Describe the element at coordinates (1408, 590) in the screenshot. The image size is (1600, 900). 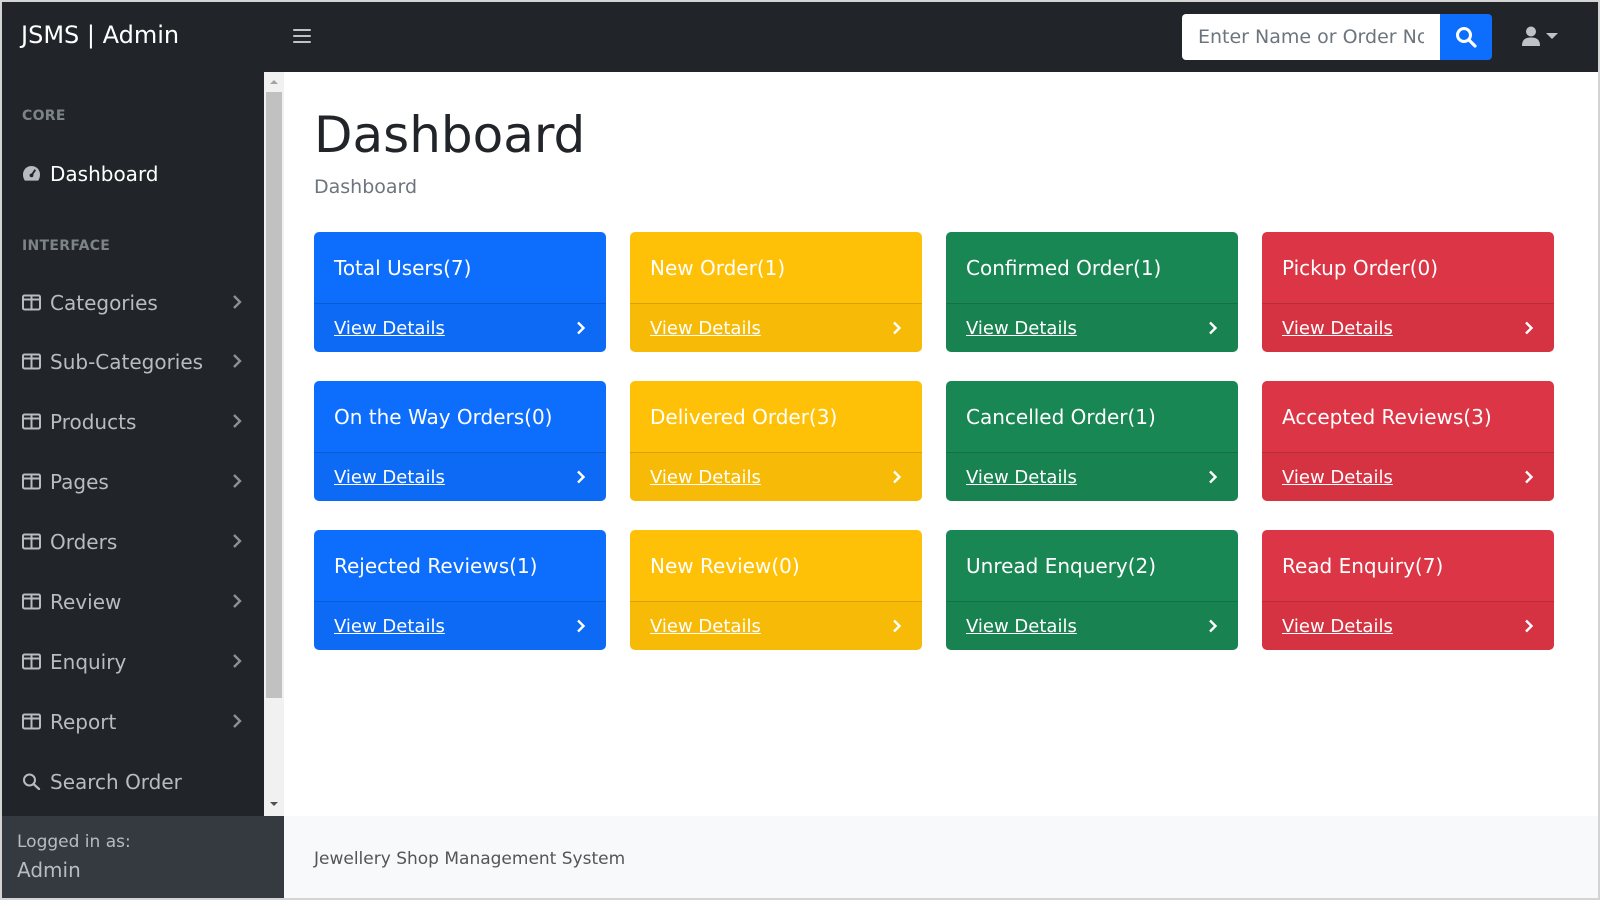
I see `card-read-enquiry: Read Enquiry(7) View Details` at that location.